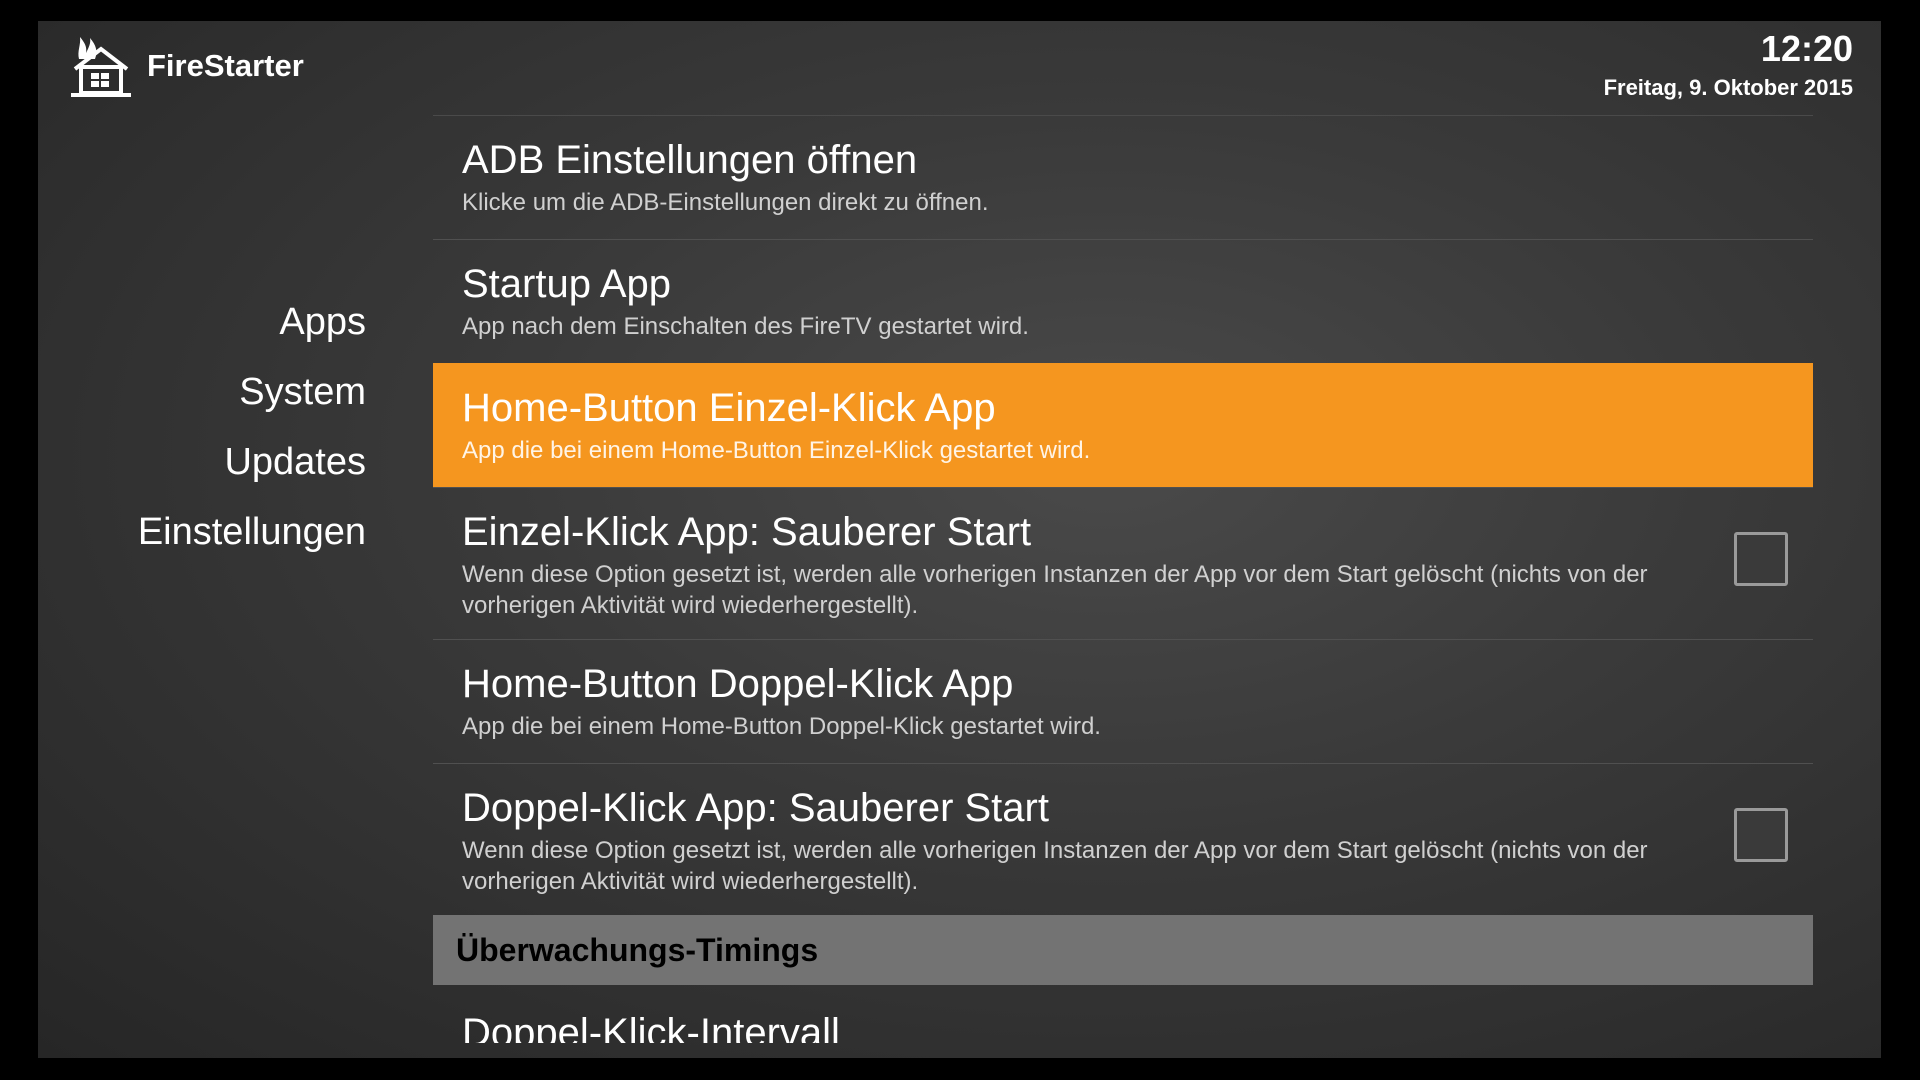 The height and width of the screenshot is (1080, 1920). Describe the element at coordinates (252, 532) in the screenshot. I see `nav-item-einstellungen: Einstellungen` at that location.